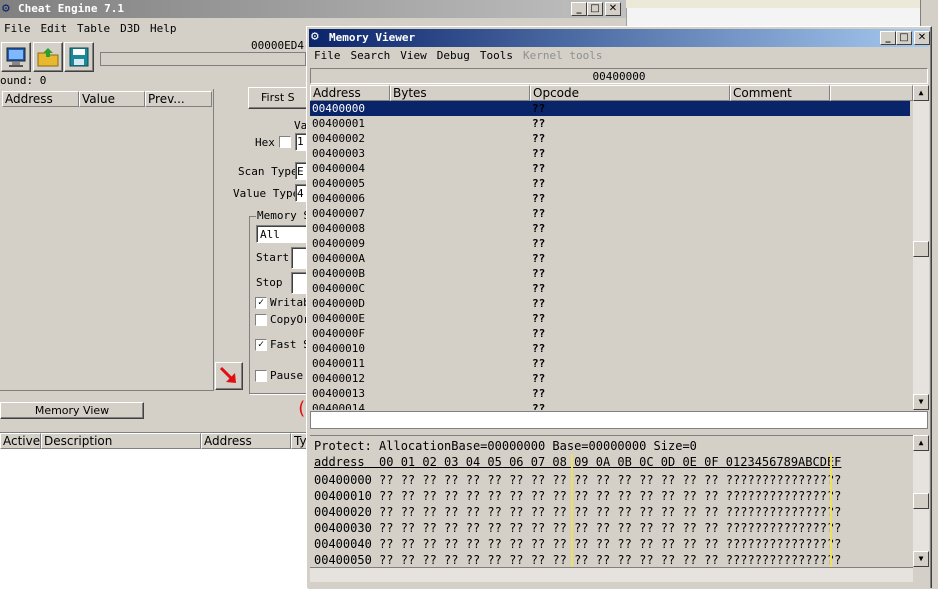 This screenshot has width=938, height=589. Describe the element at coordinates (281, 45) in the screenshot. I see `process-label: 00000ED4-` at that location.